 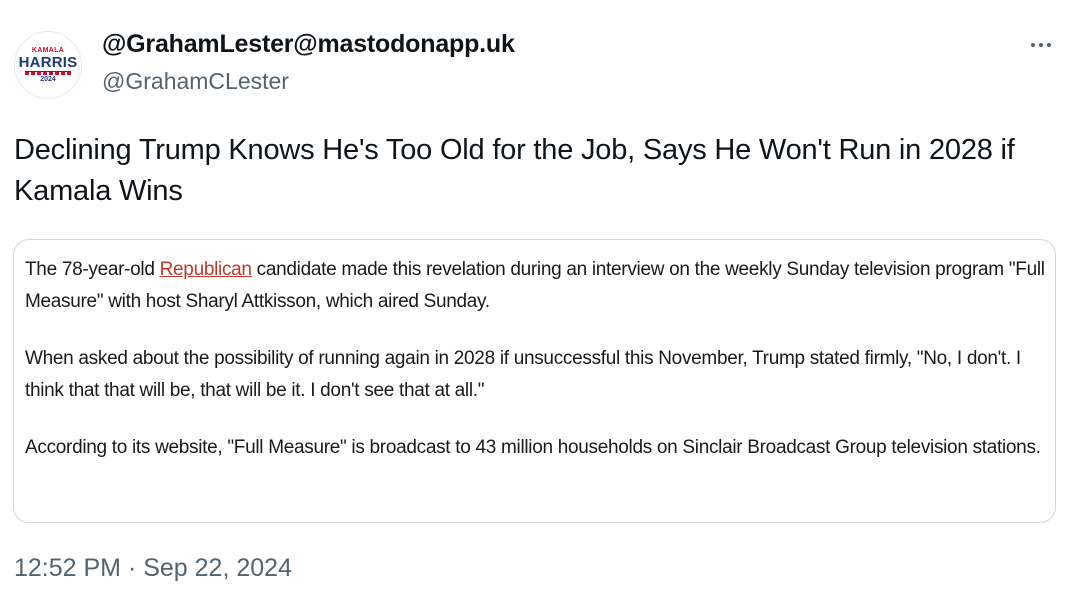 I want to click on more-options-button, so click(x=1041, y=45).